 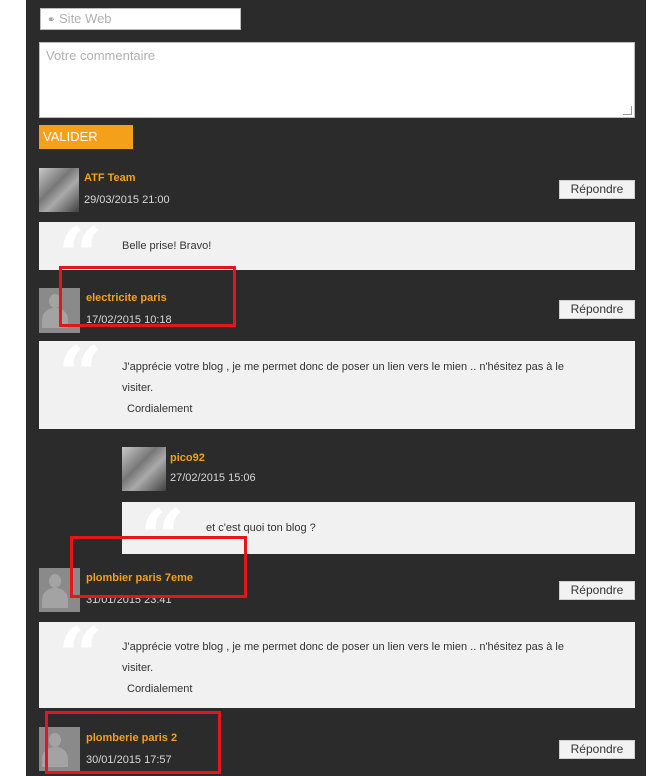 I want to click on link-icon: ⚭, so click(x=51, y=20).